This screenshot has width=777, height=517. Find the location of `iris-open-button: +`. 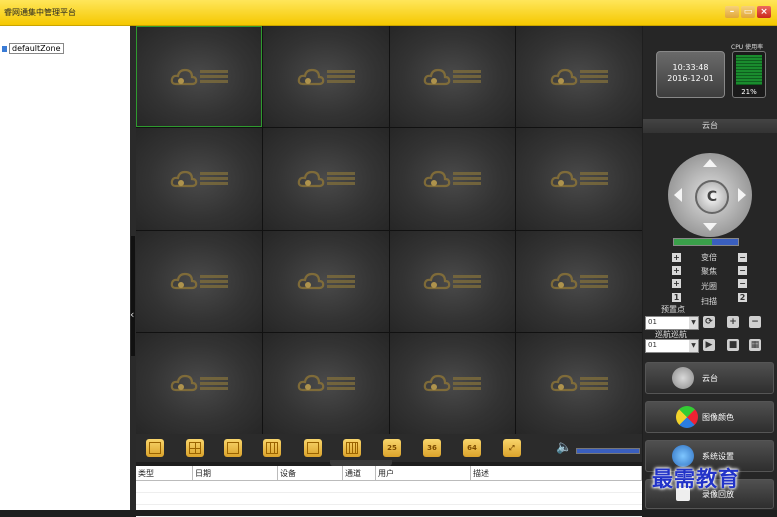

iris-open-button: + is located at coordinates (676, 283).